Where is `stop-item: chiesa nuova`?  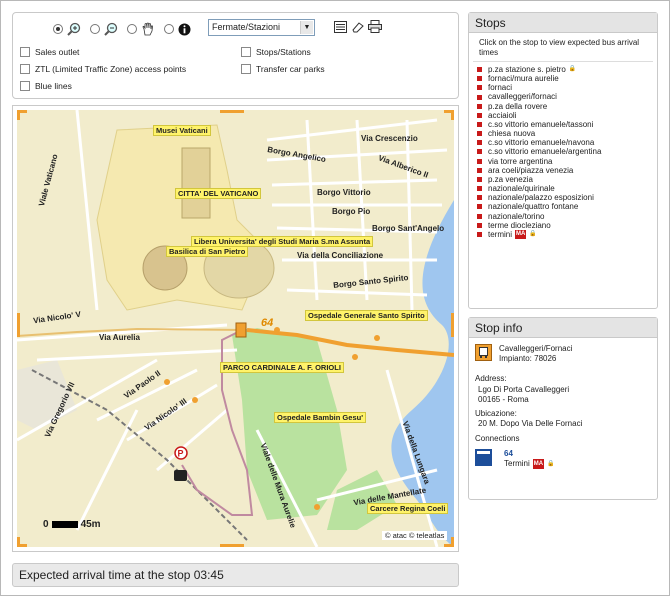
stop-item: chiesa nuova is located at coordinates (563, 133).